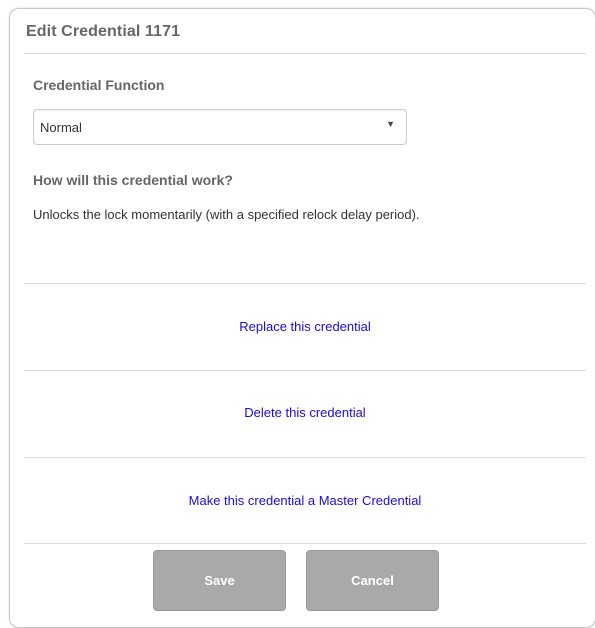 The width and height of the screenshot is (595, 628). Describe the element at coordinates (305, 500) in the screenshot. I see `make-master-credential-link: Make this credential a Master Credential` at that location.